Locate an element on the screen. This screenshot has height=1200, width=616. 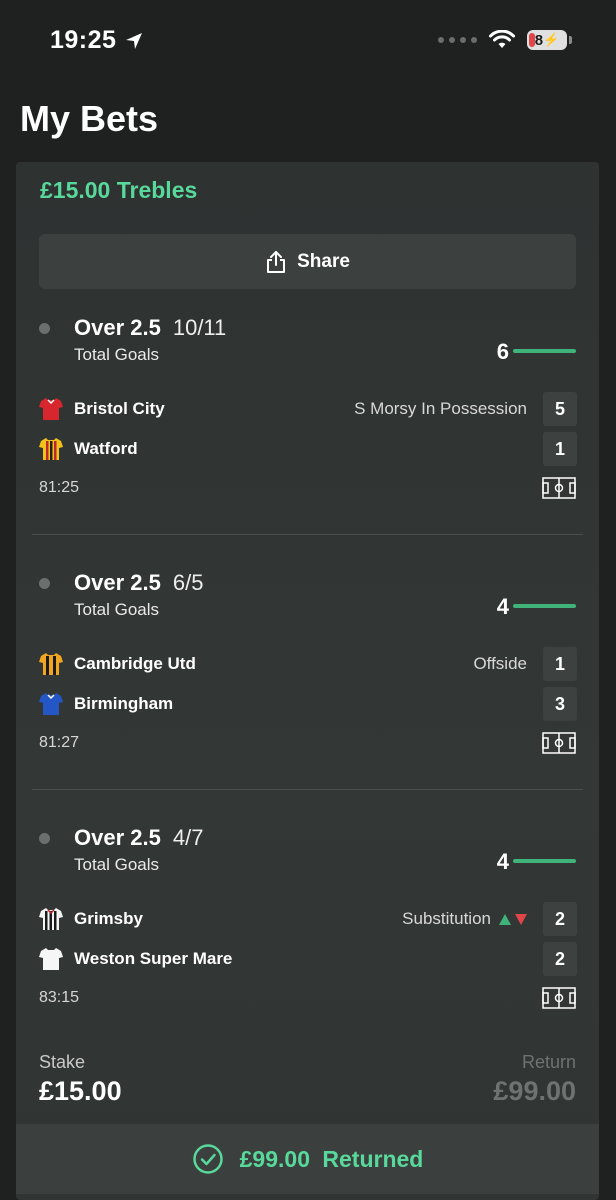
team-name: Bristol City is located at coordinates (119, 408).